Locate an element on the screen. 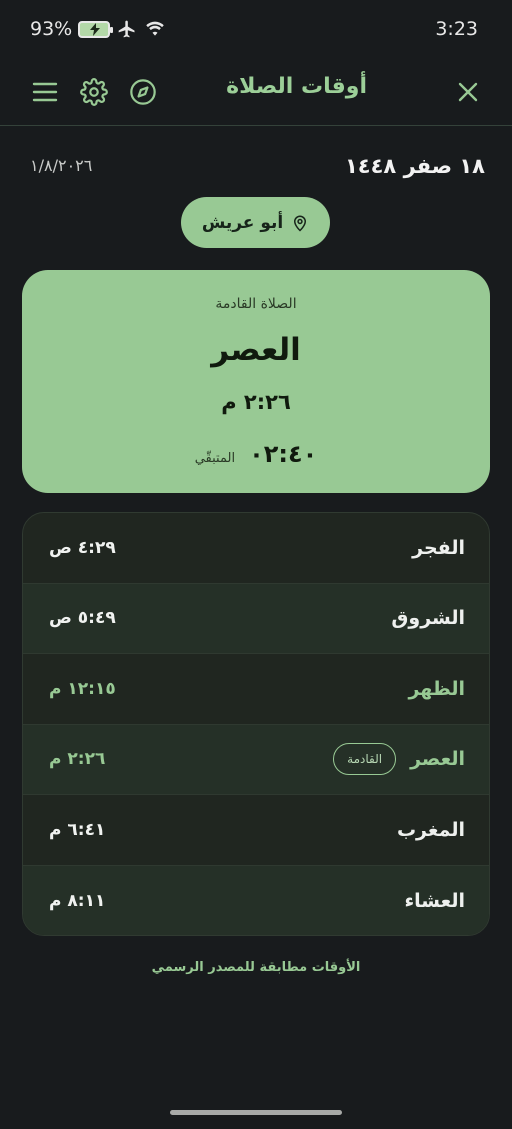  close-icon is located at coordinates (468, 92).